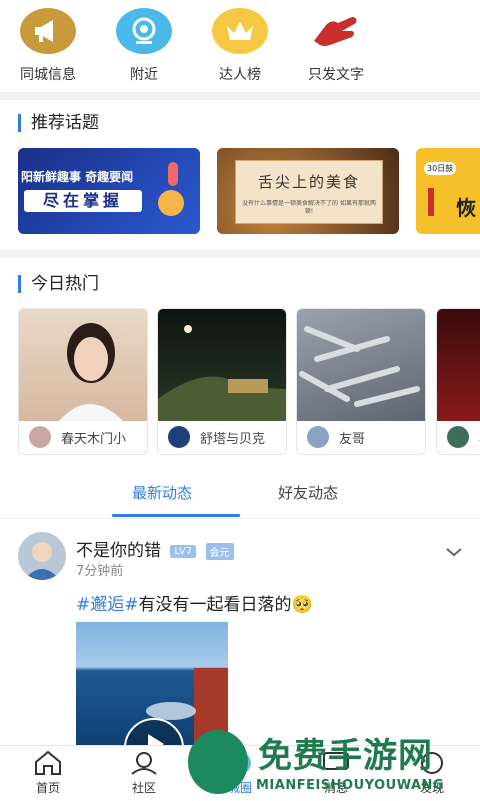  I want to click on cartoon-figure, so click(171, 203).